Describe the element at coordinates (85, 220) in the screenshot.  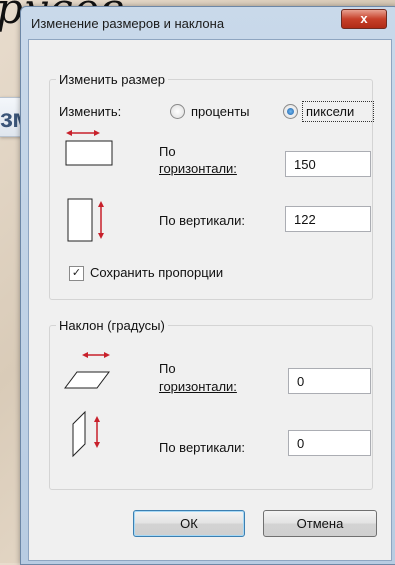
I see `resize-vertical-icon` at that location.